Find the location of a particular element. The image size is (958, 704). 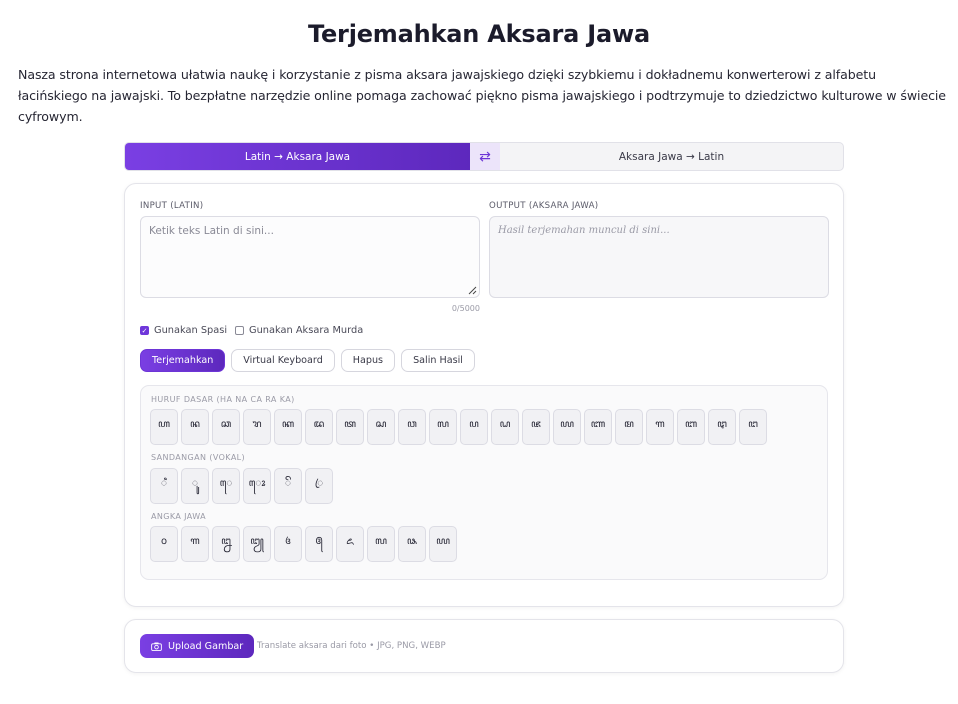

sandangan-key: ꦿ is located at coordinates (319, 486).